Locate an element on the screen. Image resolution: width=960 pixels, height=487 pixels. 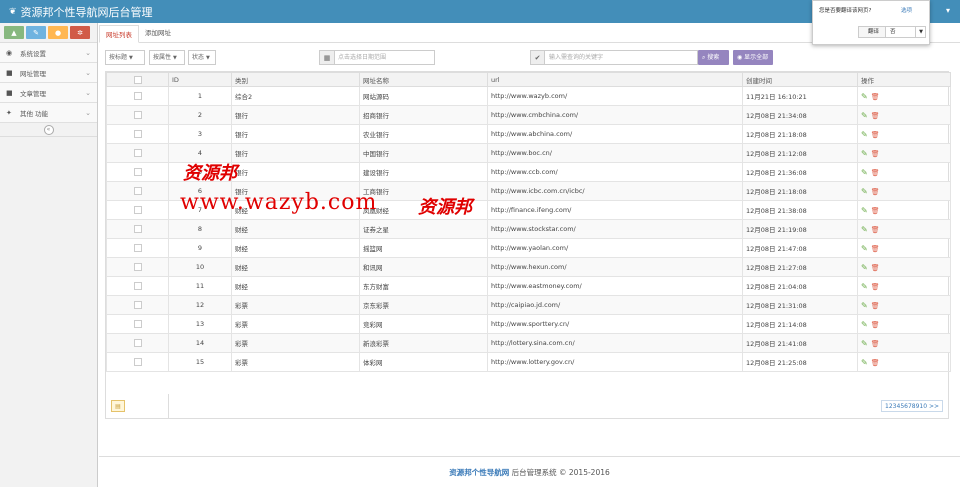
users-icon: ● is located at coordinates (58, 32).